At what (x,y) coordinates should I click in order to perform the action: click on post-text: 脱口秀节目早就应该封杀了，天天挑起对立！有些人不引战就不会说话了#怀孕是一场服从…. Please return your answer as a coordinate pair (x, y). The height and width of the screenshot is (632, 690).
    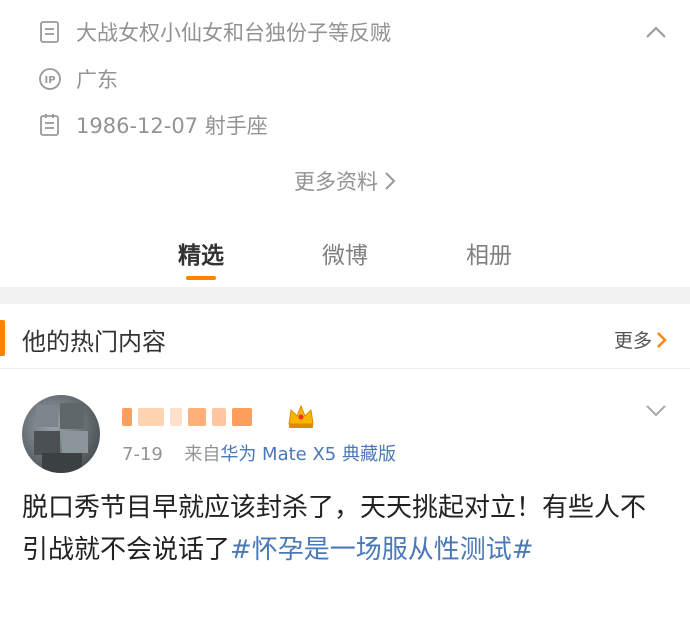
    Looking at the image, I should click on (346, 529).